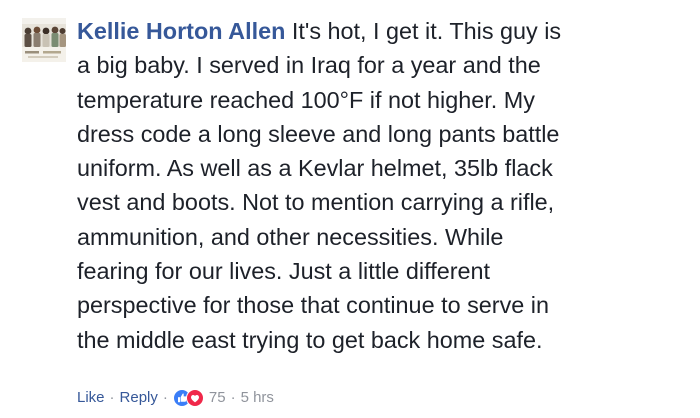 Image resolution: width=700 pixels, height=418 pixels. What do you see at coordinates (91, 398) in the screenshot?
I see `like-button: Like` at bounding box center [91, 398].